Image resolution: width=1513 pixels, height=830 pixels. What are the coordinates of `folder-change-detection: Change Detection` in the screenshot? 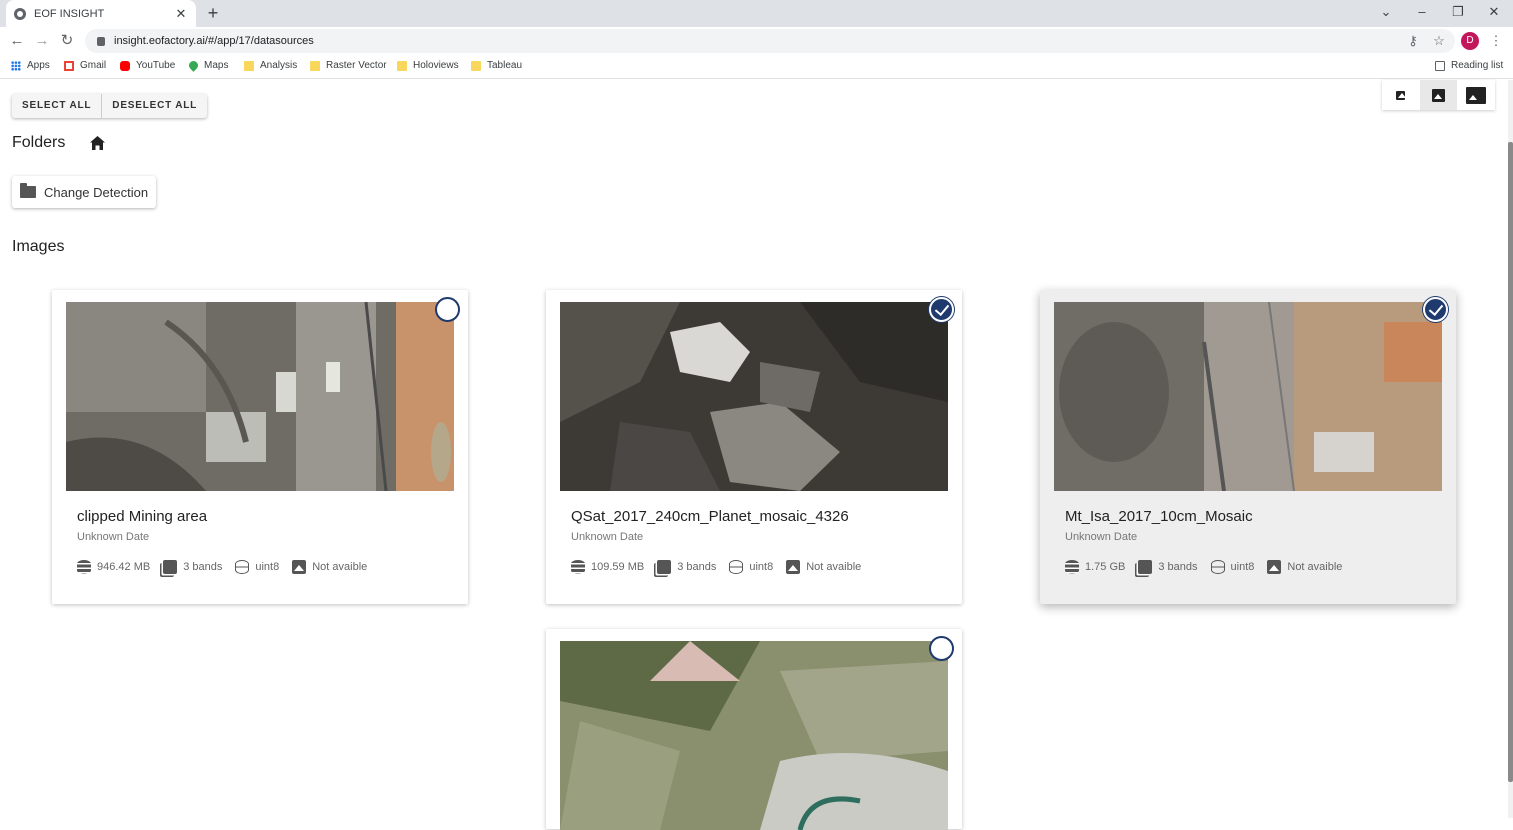 It's located at (84, 192).